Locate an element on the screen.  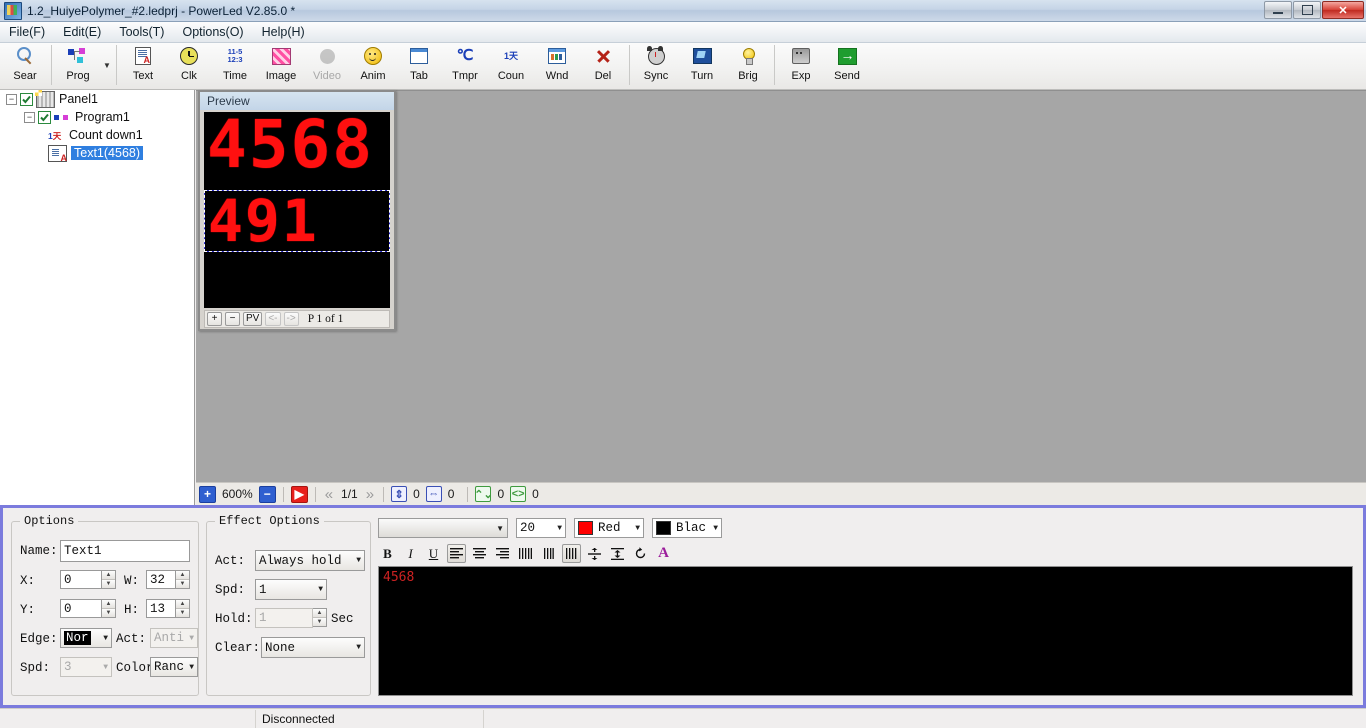
preview-row-2-text: 491 is located at coordinates (263, 221).